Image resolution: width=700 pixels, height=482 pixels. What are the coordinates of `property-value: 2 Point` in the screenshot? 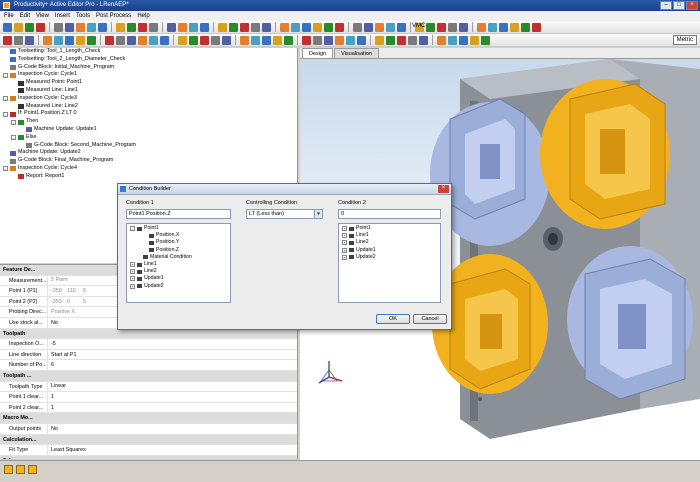 It's located at (58, 280).